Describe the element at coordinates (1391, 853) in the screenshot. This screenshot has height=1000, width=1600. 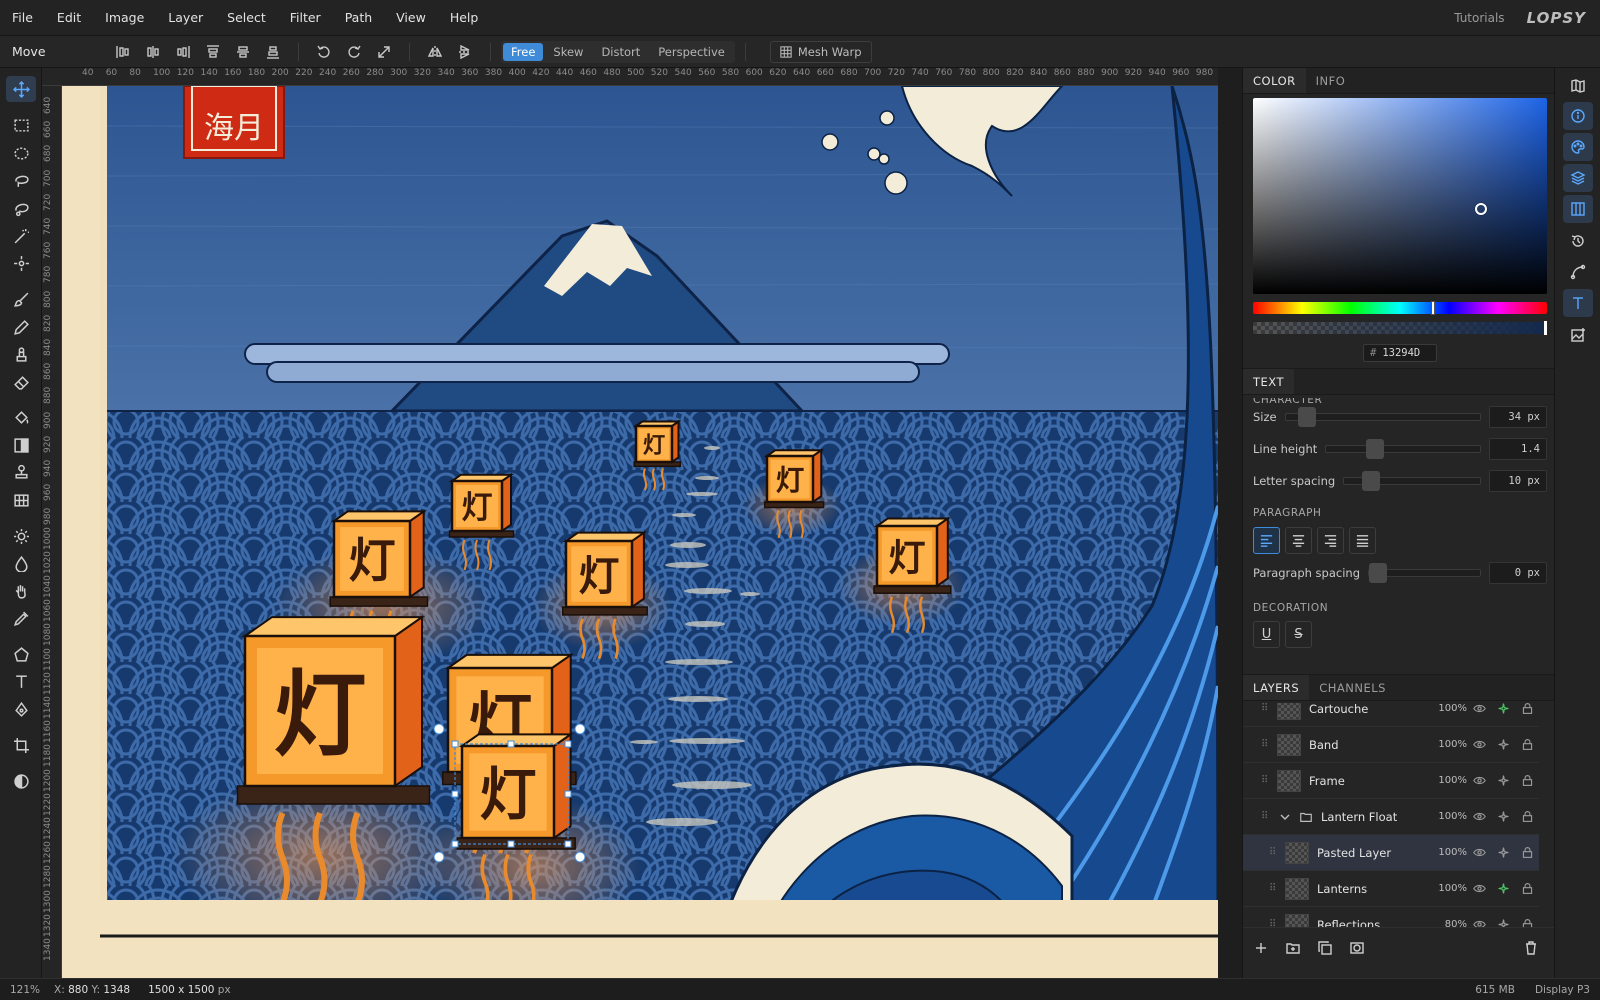
I see `layer-row: ⠿ Pasted Layer 100%` at that location.